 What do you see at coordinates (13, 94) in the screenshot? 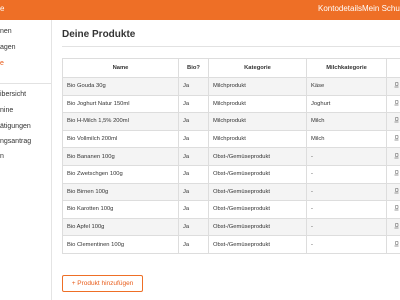
I see `sidebar-item-overview: ibersicht` at bounding box center [13, 94].